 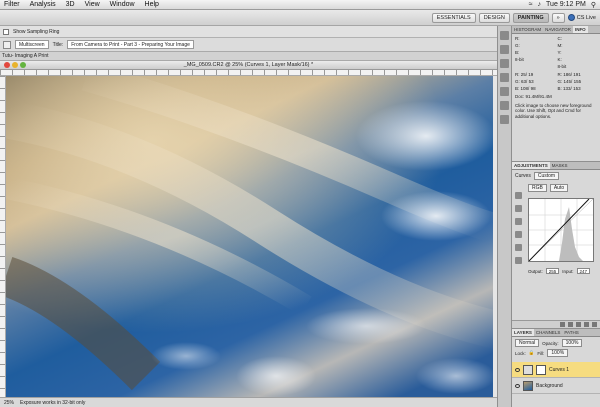 I want to click on sampler-1-b: B: 108/ 98, so click(x=525, y=88).